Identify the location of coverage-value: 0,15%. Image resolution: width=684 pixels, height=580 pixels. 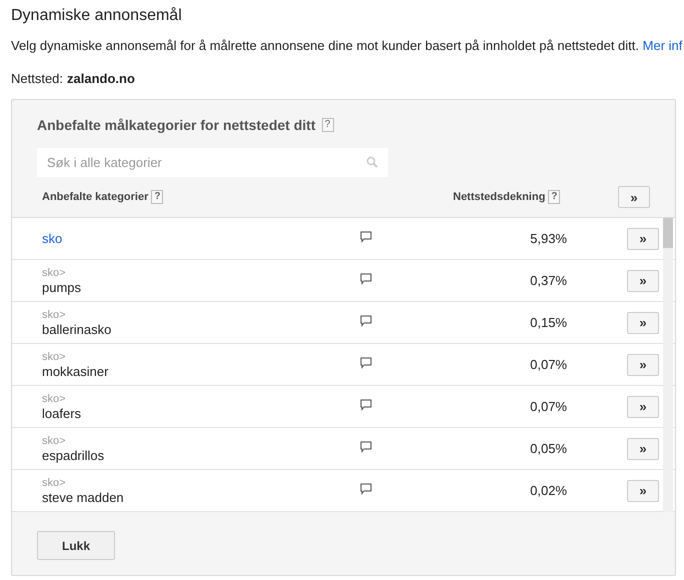
(548, 322).